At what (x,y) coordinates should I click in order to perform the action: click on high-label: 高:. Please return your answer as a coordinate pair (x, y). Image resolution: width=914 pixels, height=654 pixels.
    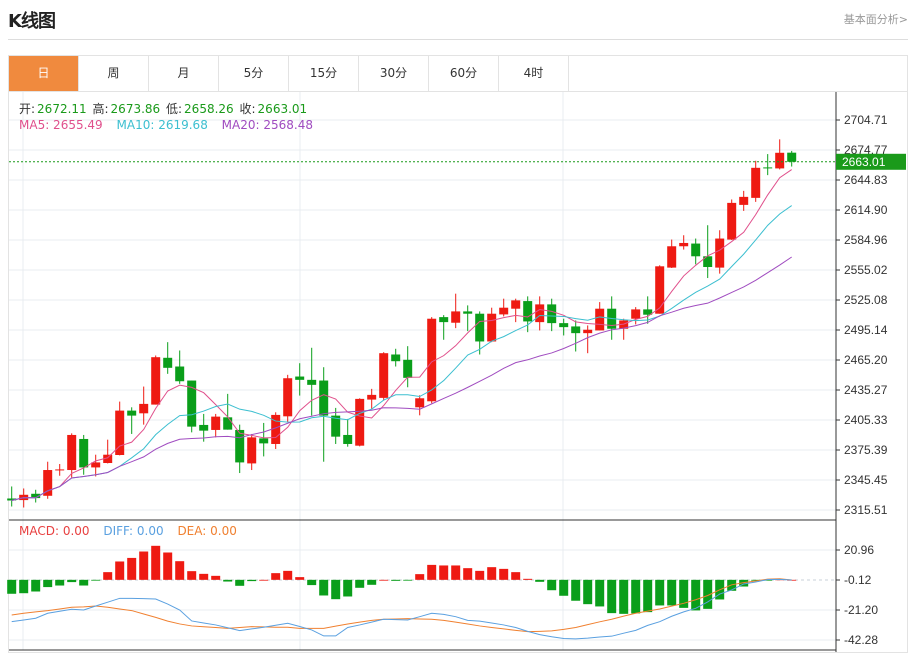
    Looking at the image, I should click on (100, 109).